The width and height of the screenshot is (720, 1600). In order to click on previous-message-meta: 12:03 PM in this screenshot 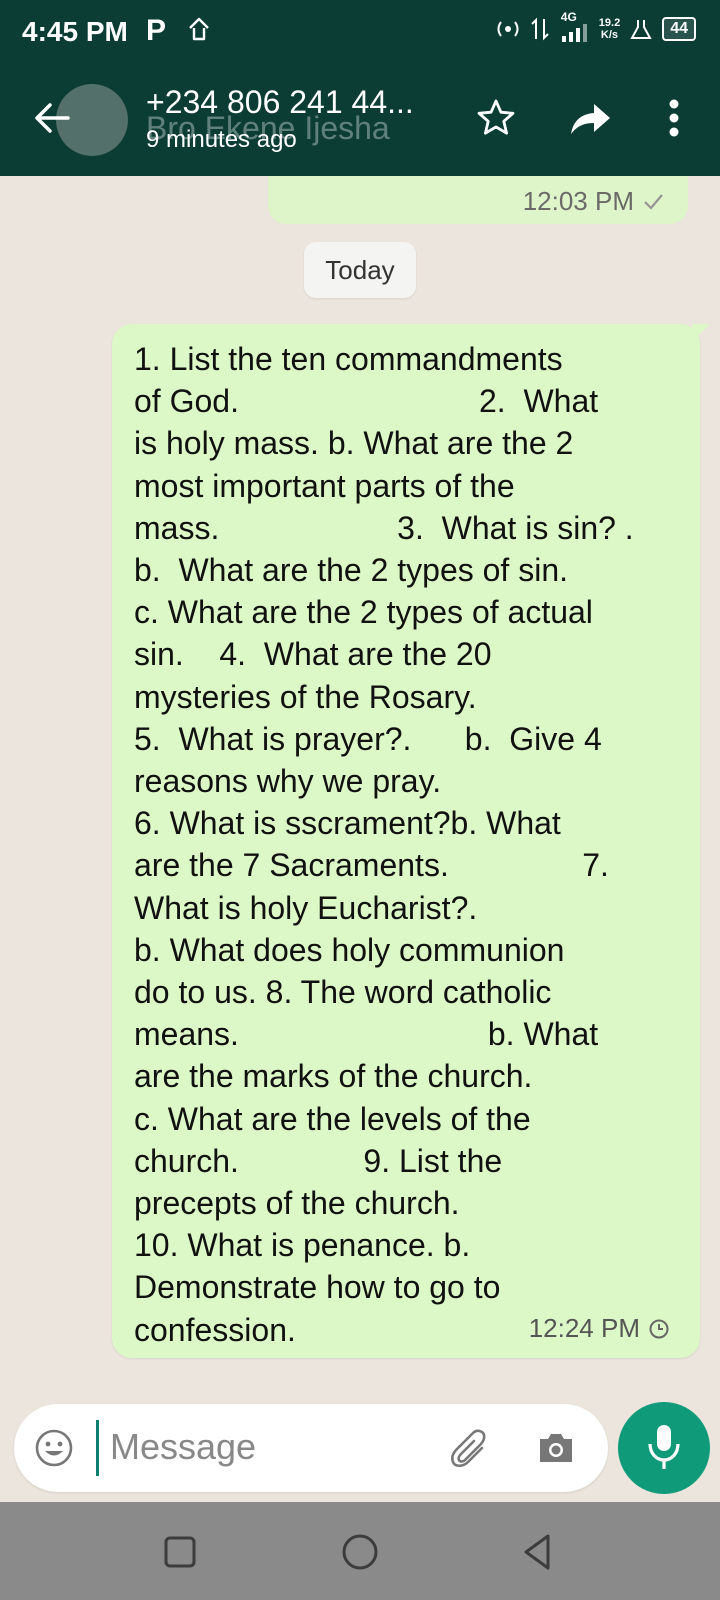, I will do `click(593, 201)`.